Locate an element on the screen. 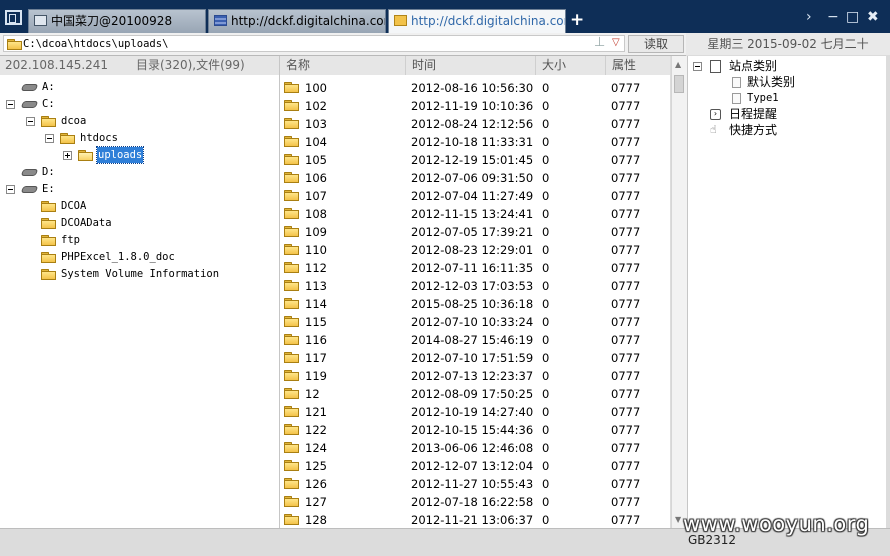  tree-node-system-volume: System Volume Information is located at coordinates (139, 274).